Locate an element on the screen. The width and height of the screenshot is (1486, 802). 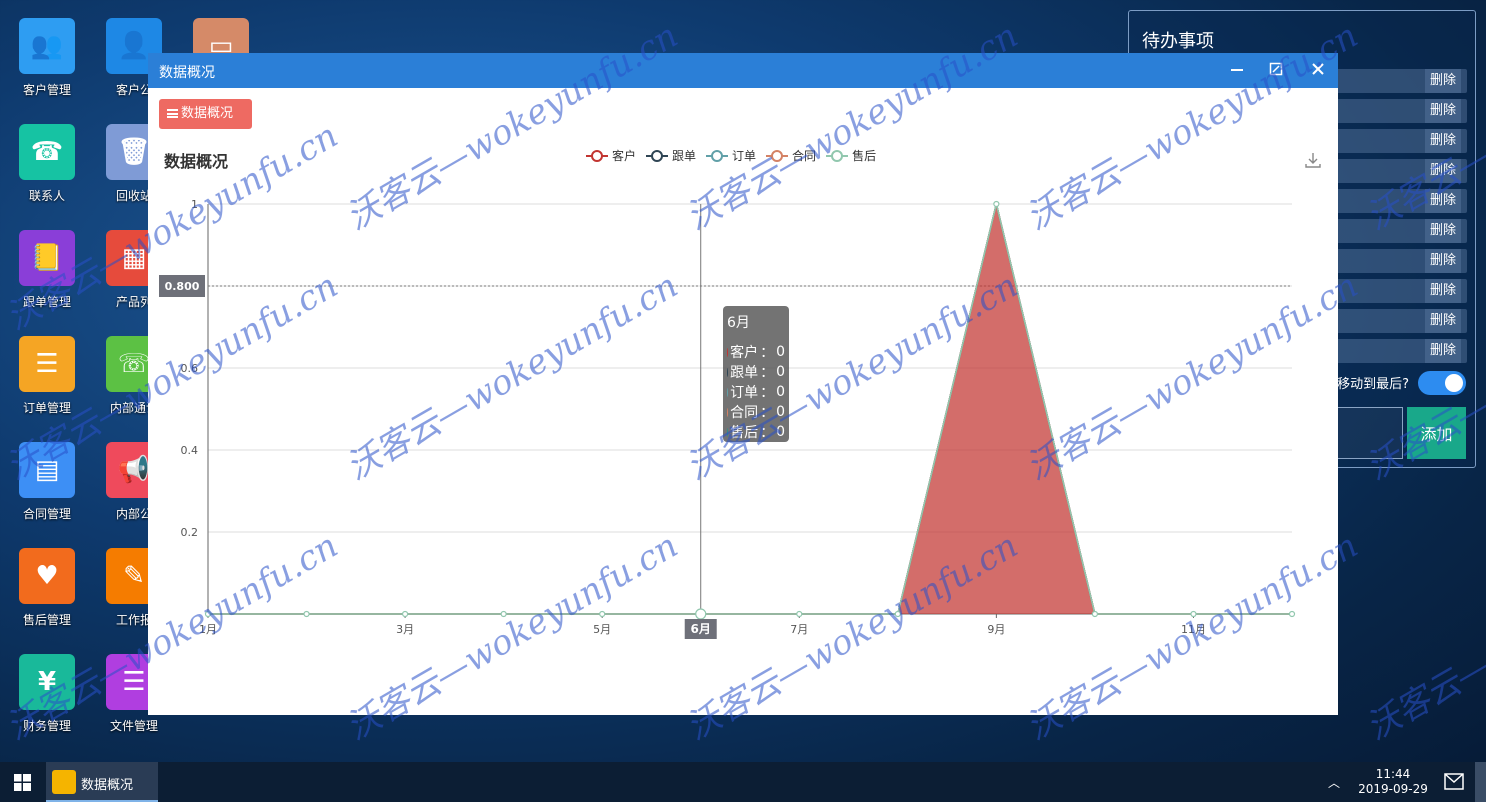
taskbar-app-data-overview: 数据概况 is located at coordinates (102, 782).